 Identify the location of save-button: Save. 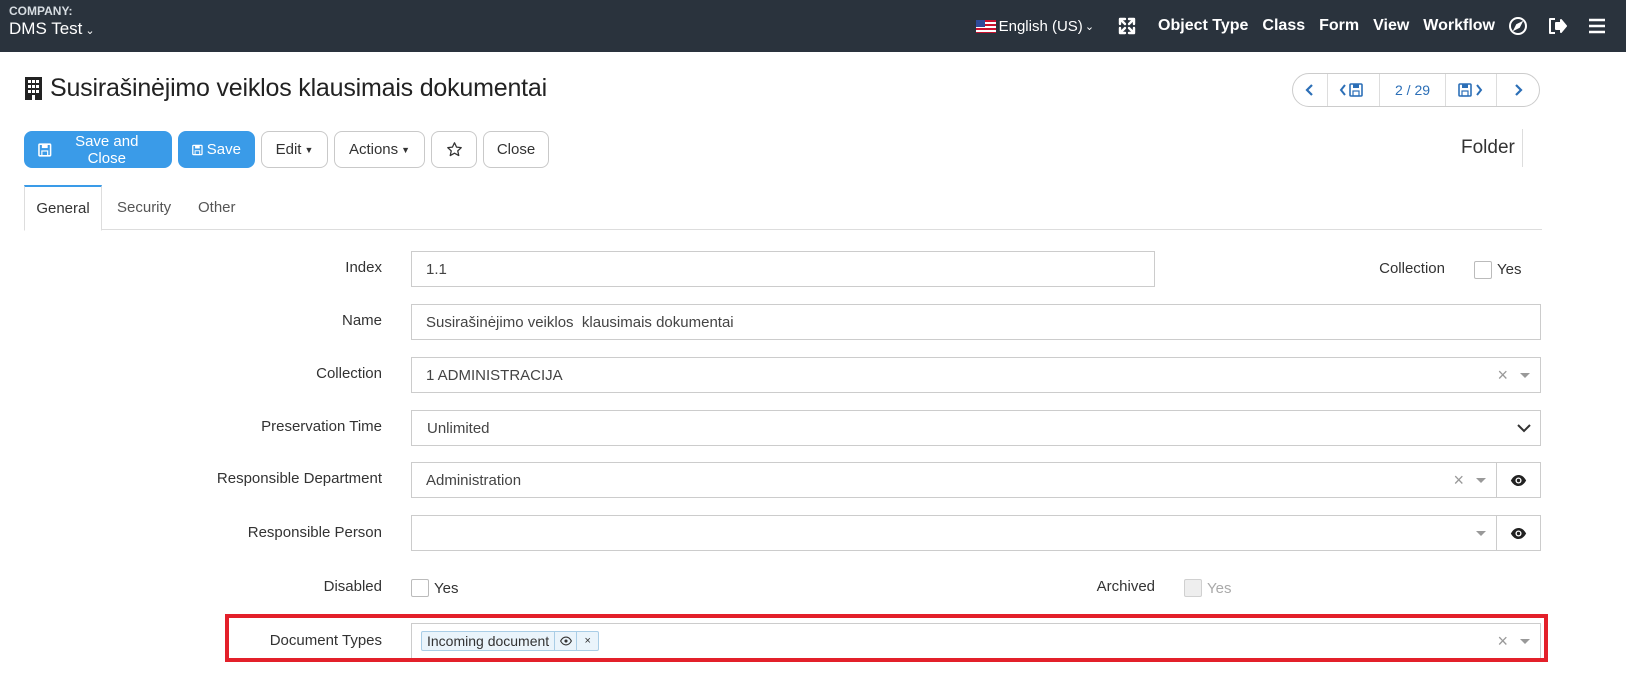
(216, 149).